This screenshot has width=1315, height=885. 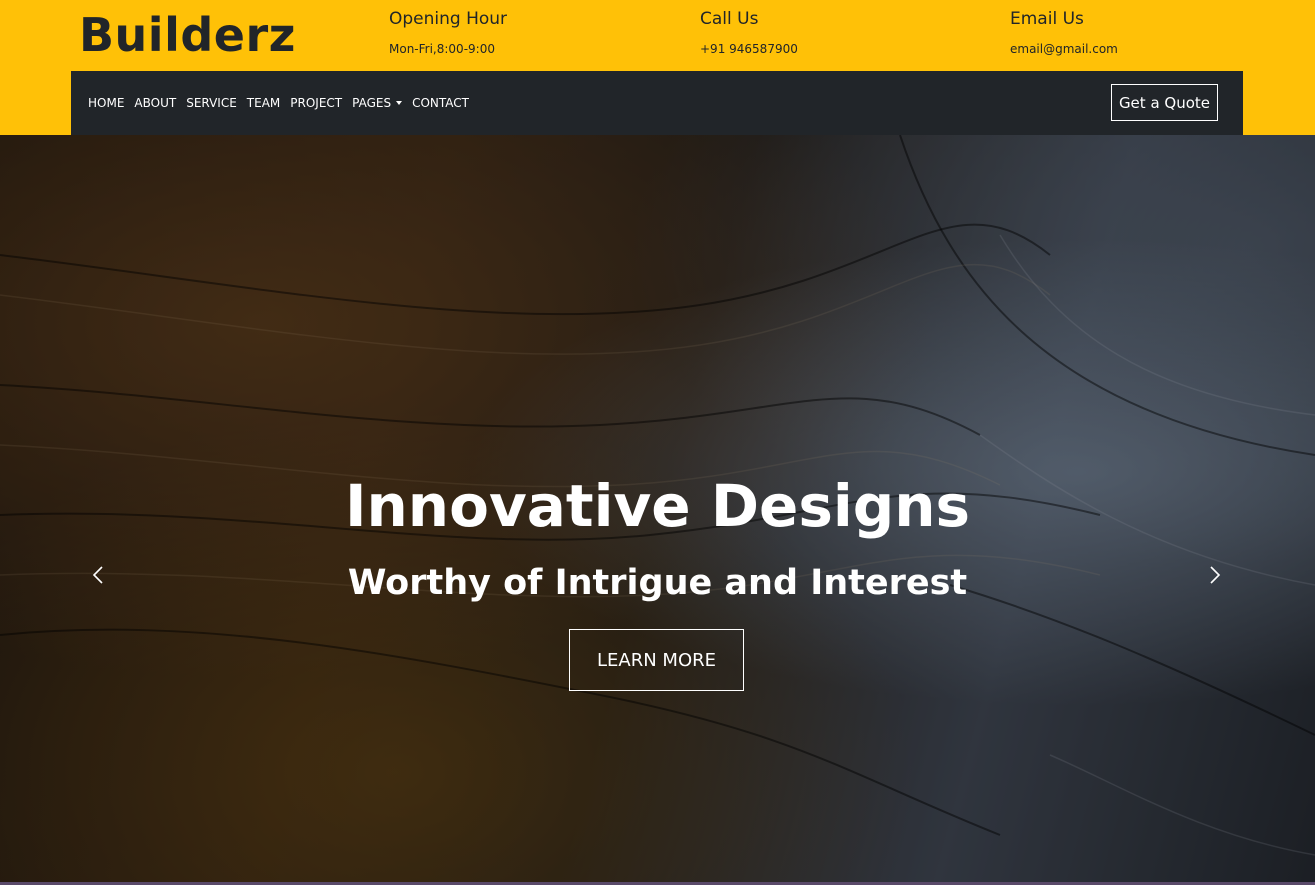 I want to click on email-us-title: Email Us, so click(x=1047, y=19).